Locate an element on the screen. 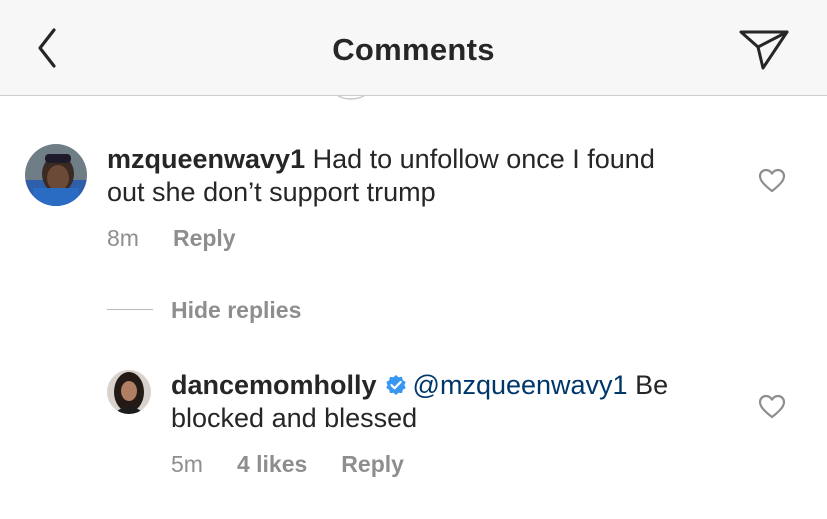 This screenshot has width=827, height=519. page-title: Comments is located at coordinates (413, 49).